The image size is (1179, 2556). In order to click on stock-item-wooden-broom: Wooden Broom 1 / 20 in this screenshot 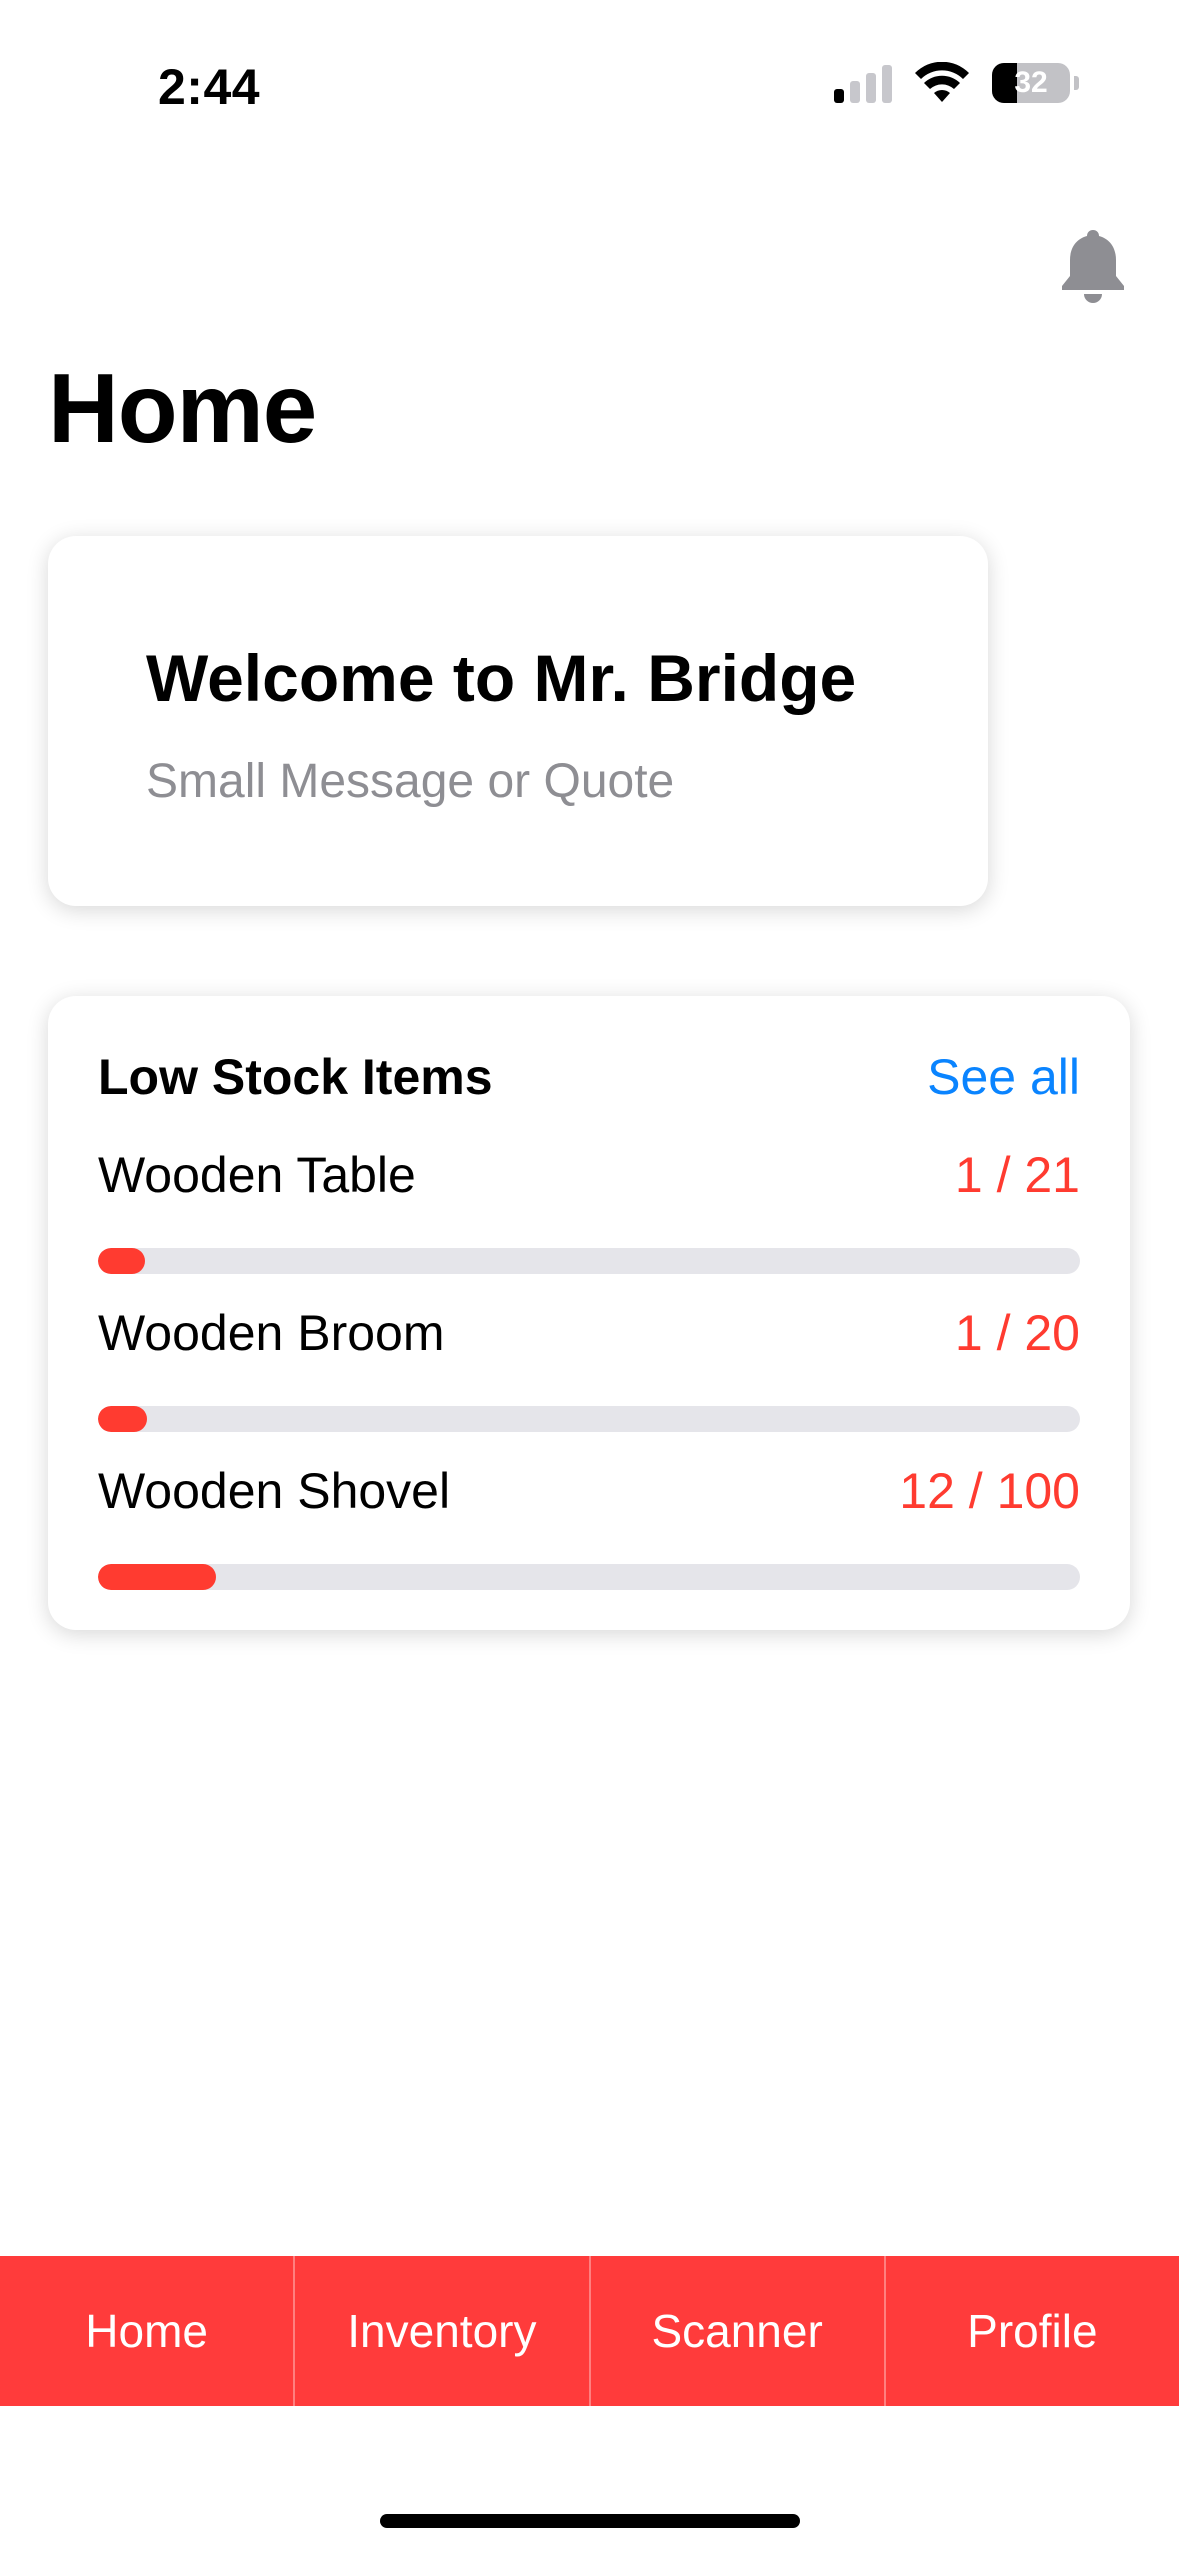, I will do `click(589, 1374)`.